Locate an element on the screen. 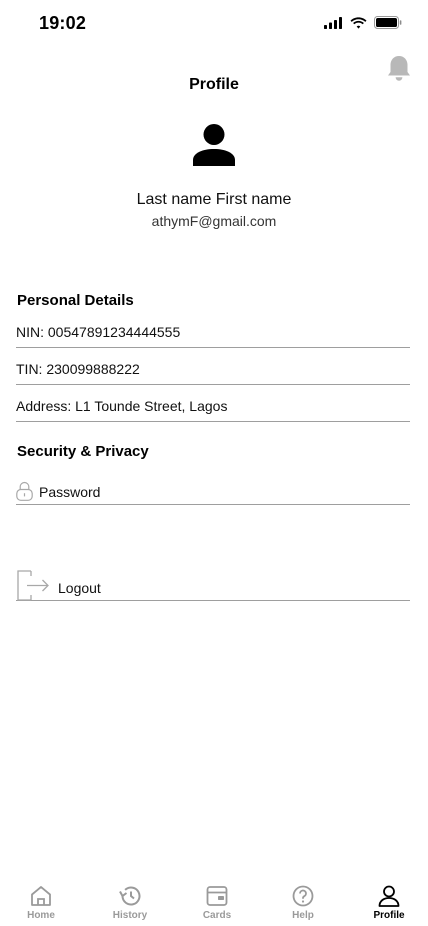 The height and width of the screenshot is (926, 428). bottom-nav: Home History Cards Help Profile is located at coordinates (214, 899).